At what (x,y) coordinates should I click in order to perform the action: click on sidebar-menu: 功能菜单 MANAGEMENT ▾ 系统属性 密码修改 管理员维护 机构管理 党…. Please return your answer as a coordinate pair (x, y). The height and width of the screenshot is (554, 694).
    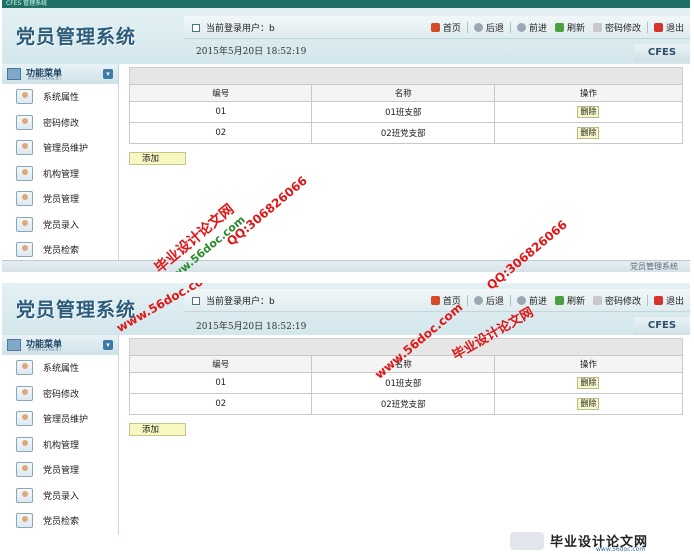
    Looking at the image, I should click on (60, 435).